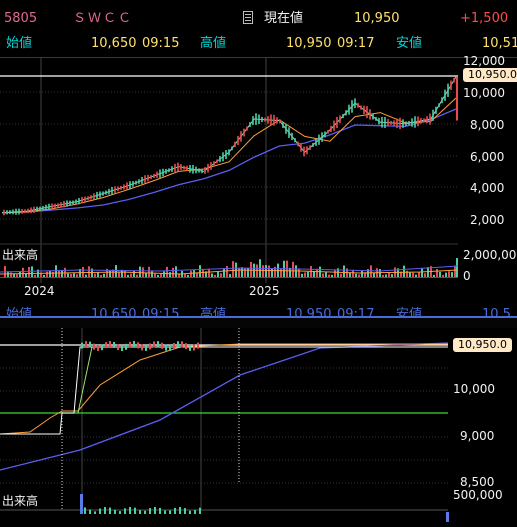 Image resolution: width=517 pixels, height=527 pixels. What do you see at coordinates (484, 61) in the screenshot?
I see `y-tick-12000: 12,000` at bounding box center [484, 61].